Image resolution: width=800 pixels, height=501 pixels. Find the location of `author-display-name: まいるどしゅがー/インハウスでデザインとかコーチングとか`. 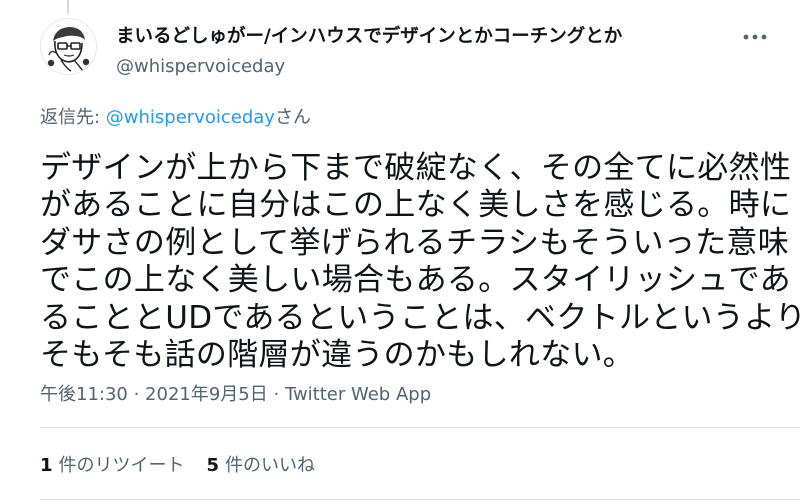

author-display-name: まいるどしゅがー/インハウスでデザインとかコーチングとか is located at coordinates (369, 37).